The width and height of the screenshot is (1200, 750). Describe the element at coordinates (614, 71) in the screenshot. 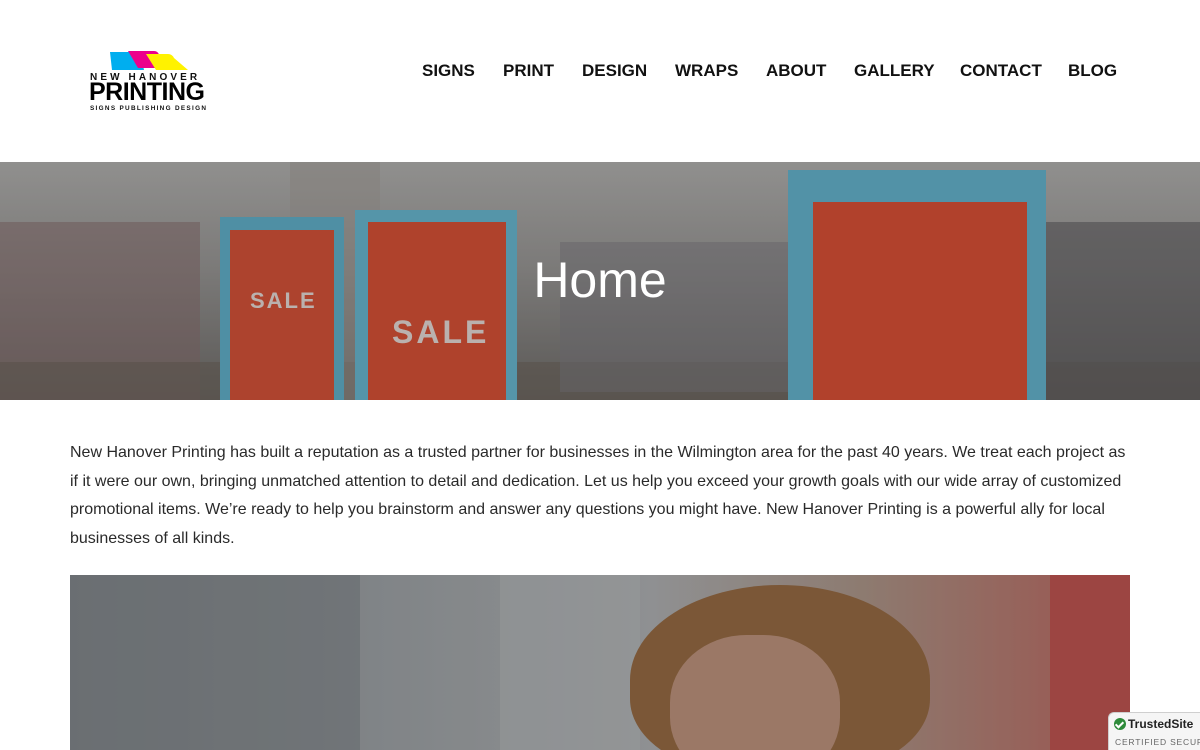

I see `nav-item-design: DESIGN` at that location.